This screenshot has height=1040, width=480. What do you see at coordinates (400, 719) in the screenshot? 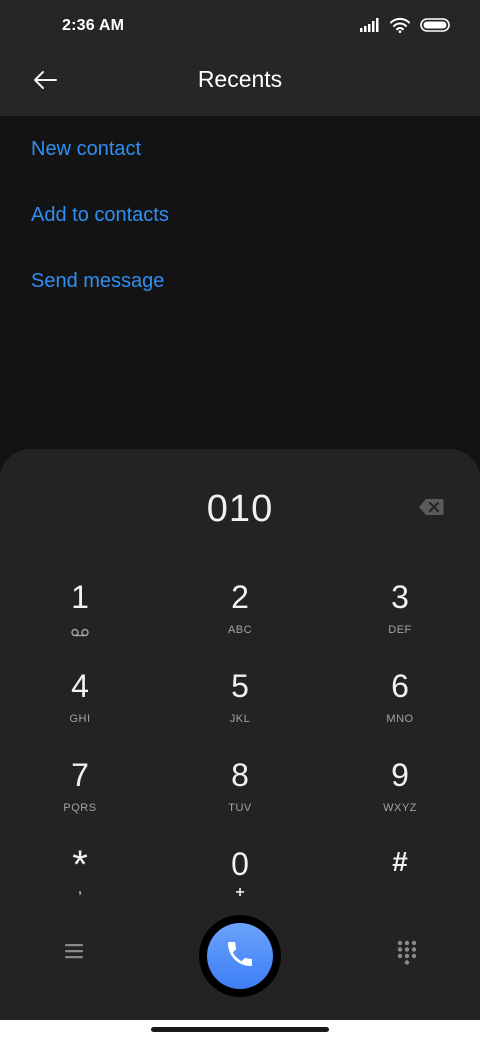
I see `key-letters: MNO` at bounding box center [400, 719].